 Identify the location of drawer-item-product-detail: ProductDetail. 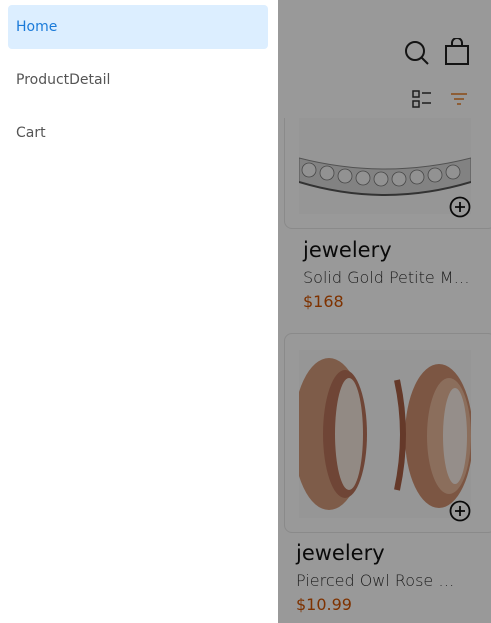
(138, 80).